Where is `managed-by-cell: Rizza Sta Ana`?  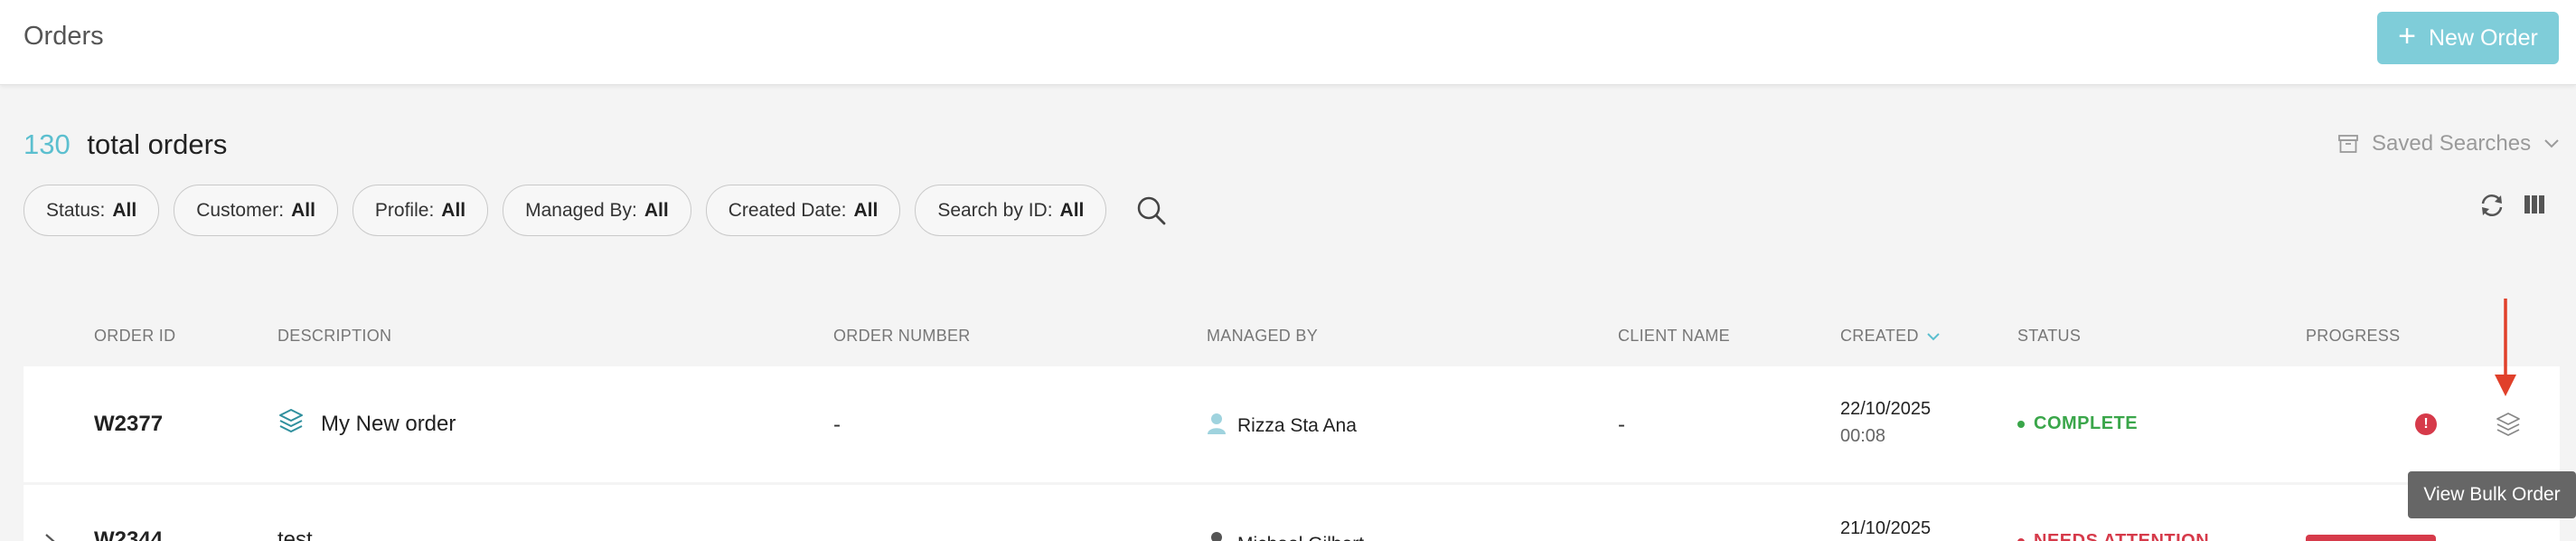 managed-by-cell: Rizza Sta Ana is located at coordinates (1282, 426).